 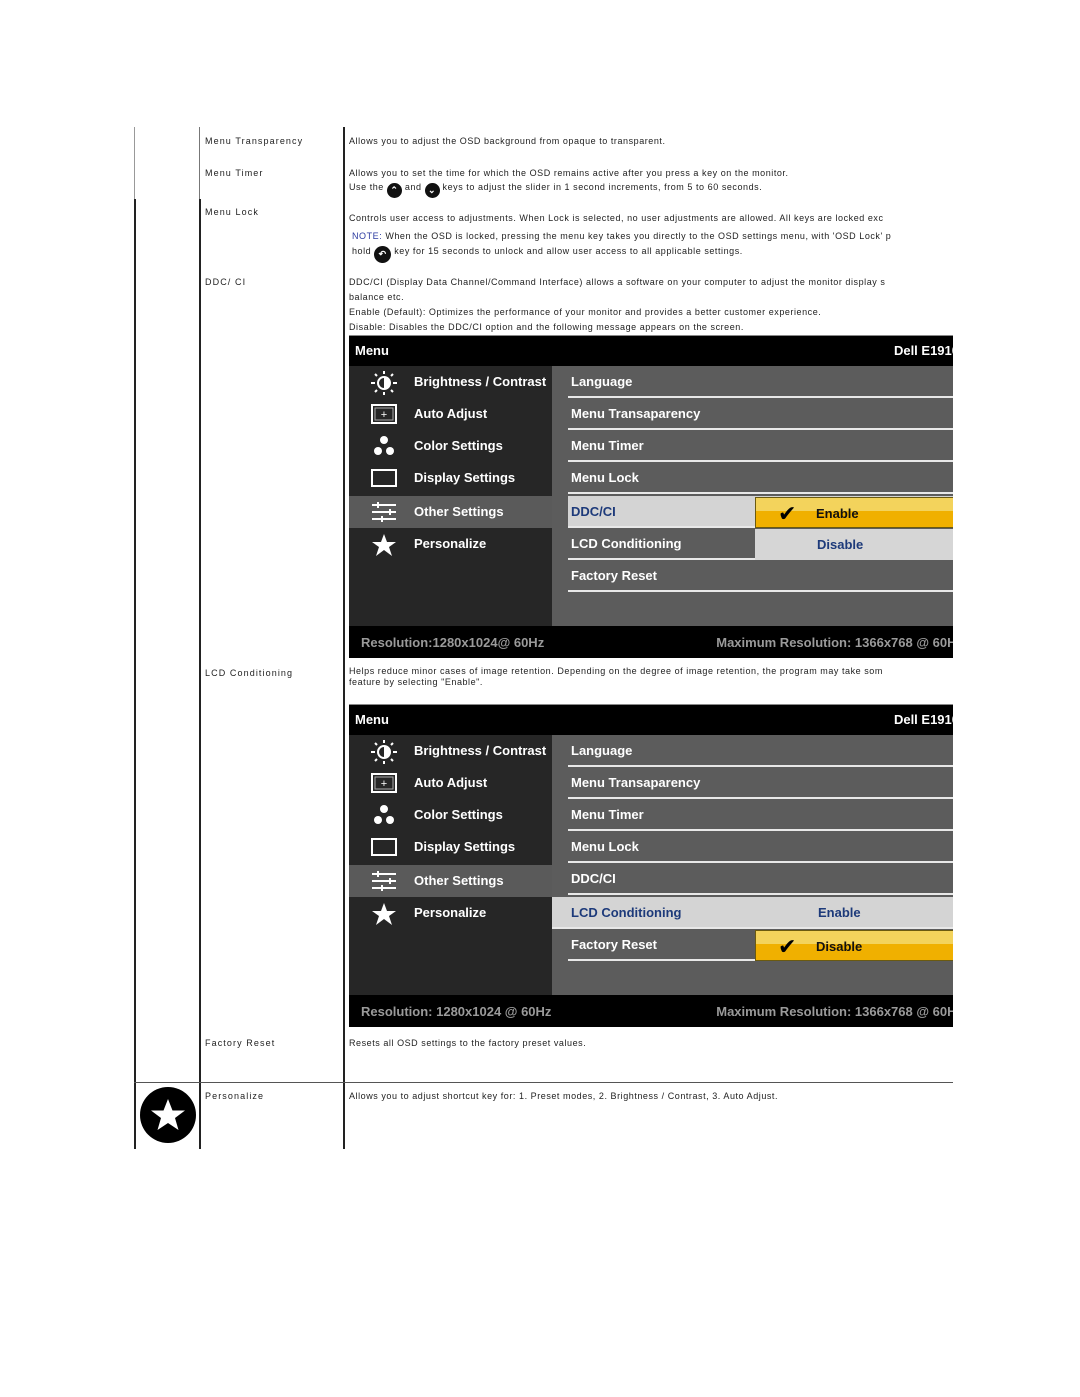 I want to click on row-label-factory-reset: Factory Reset, so click(x=240, y=1043).